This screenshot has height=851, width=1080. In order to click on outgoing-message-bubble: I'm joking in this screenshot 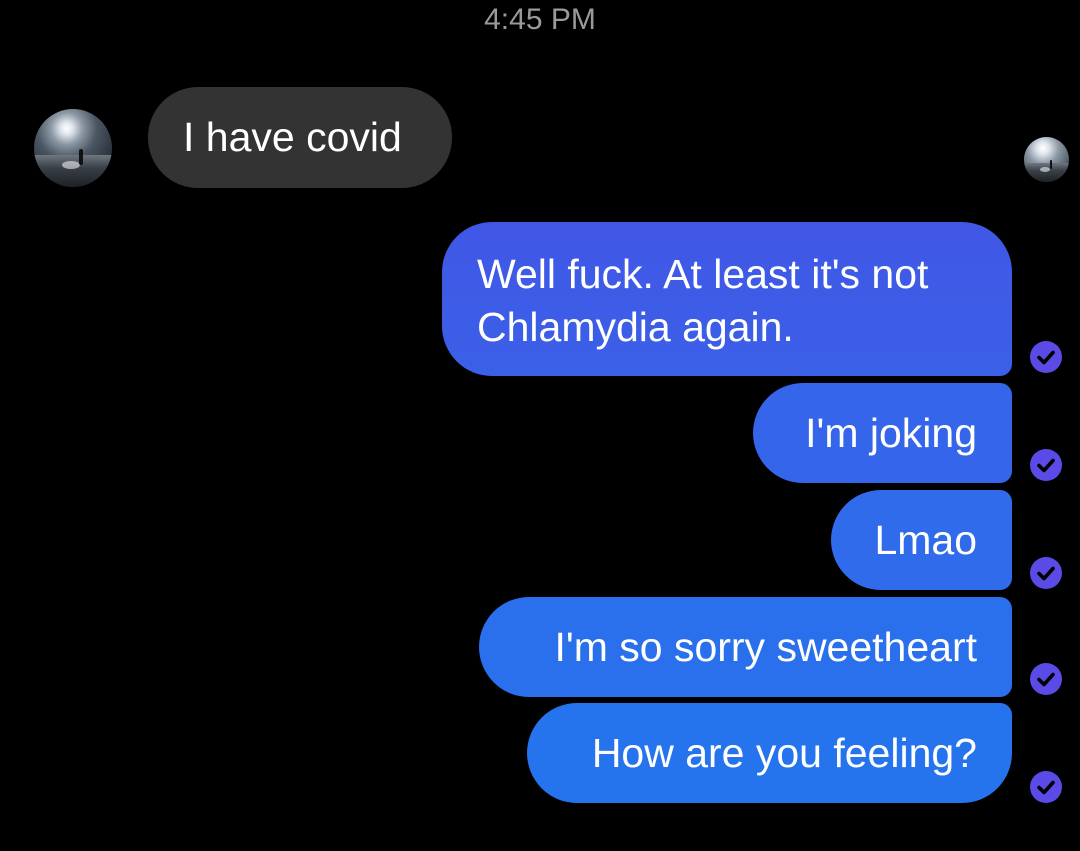, I will do `click(882, 433)`.